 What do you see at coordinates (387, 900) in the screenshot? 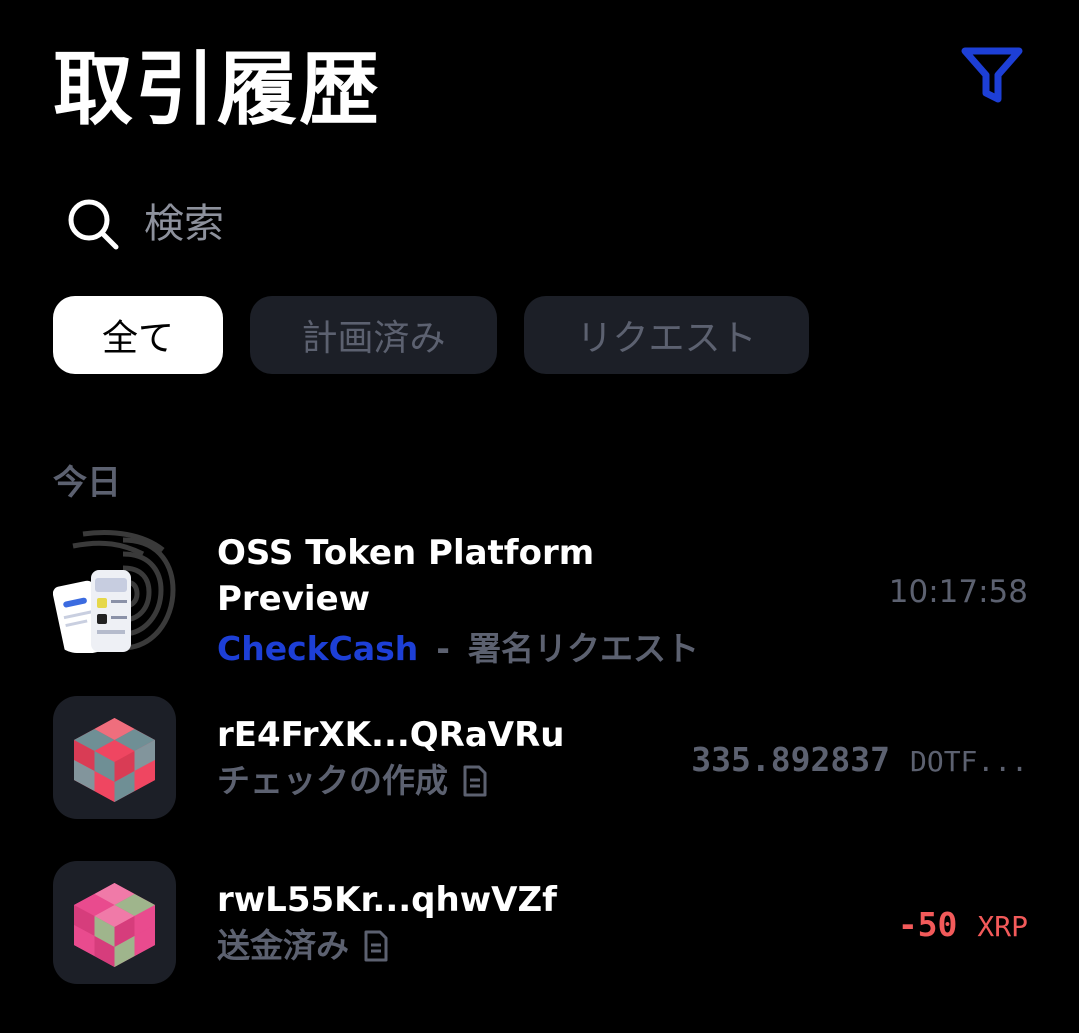
I see `account-address: rwL55Kr...qhwVZf` at bounding box center [387, 900].